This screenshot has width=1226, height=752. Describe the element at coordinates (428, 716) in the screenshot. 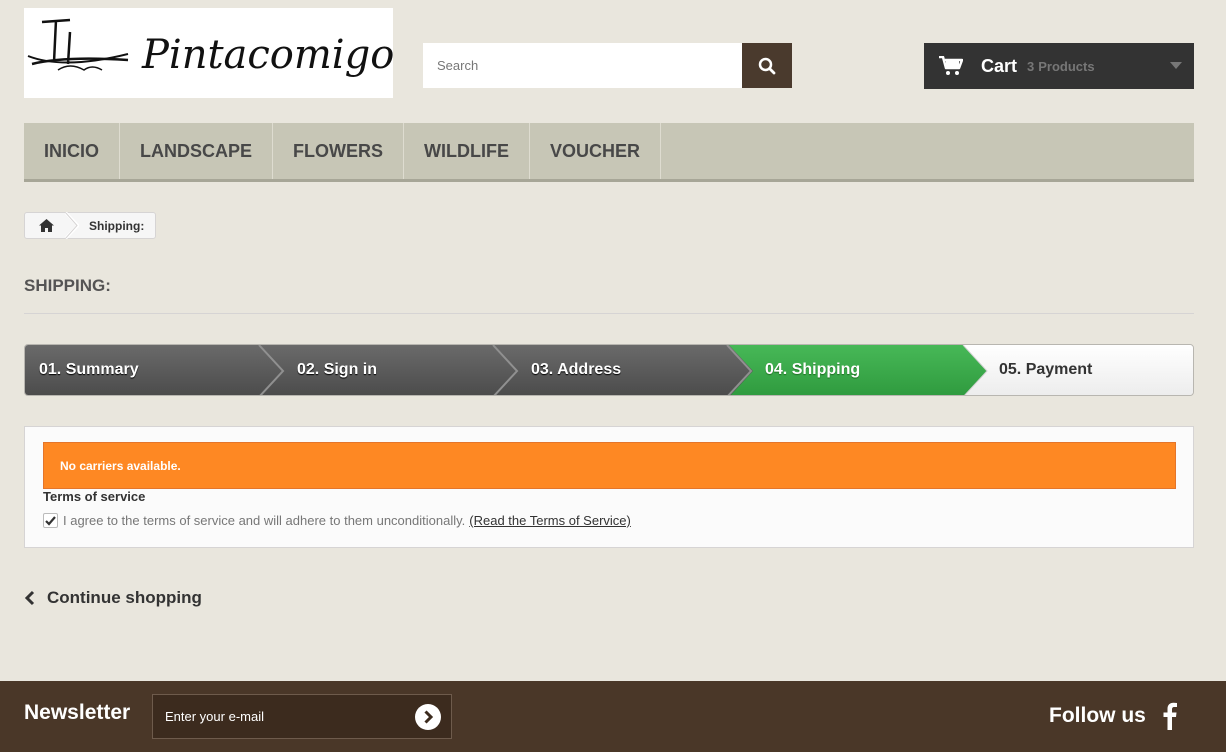

I see `newsletter-submit-button` at that location.